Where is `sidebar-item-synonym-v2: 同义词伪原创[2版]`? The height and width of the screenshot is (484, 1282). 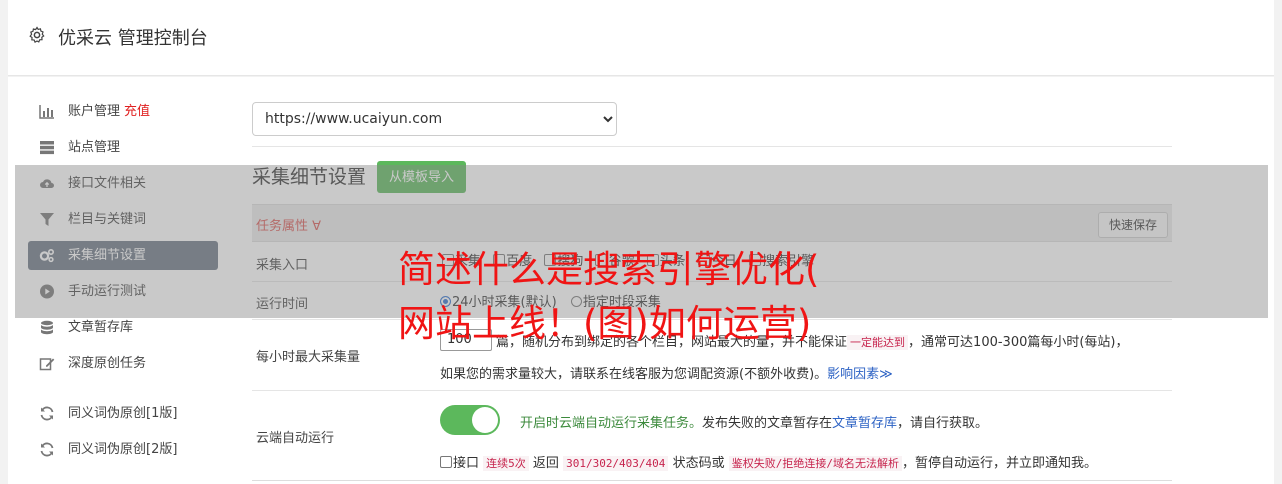
sidebar-item-synonym-v2: 同义词伪原创[2版] is located at coordinates (123, 449).